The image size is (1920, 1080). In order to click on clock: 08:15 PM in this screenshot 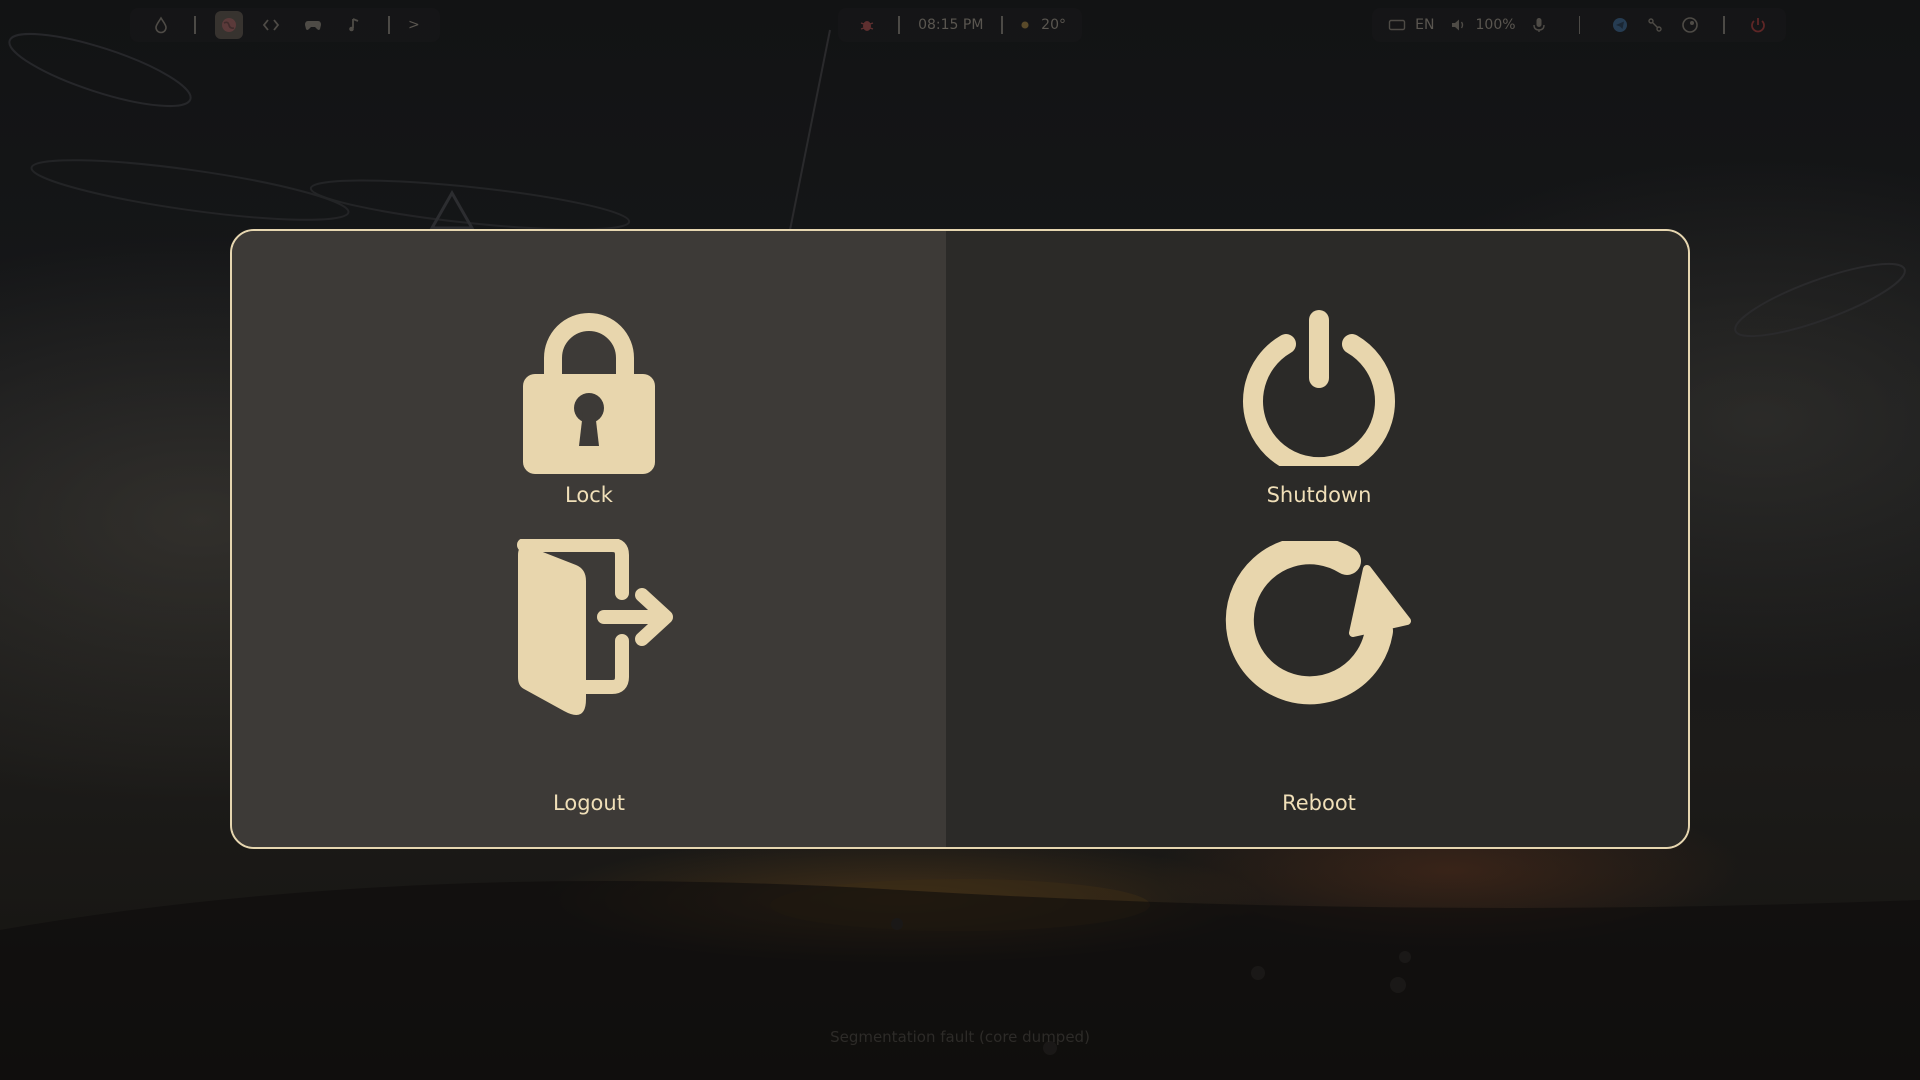, I will do `click(950, 25)`.